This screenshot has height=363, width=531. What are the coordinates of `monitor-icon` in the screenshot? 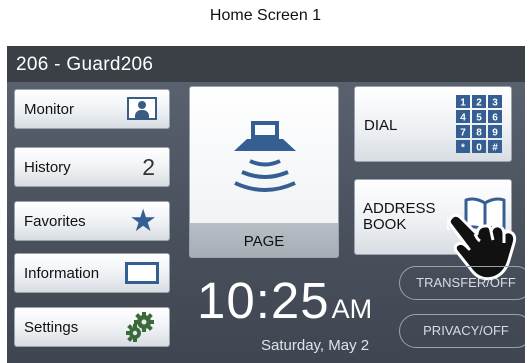 It's located at (142, 108).